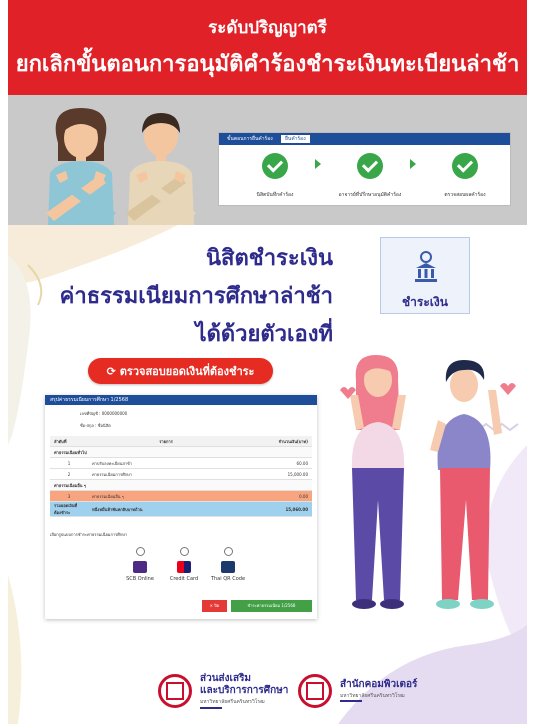  I want to click on org1-line2: และบริการการศึกษา, so click(244, 690).